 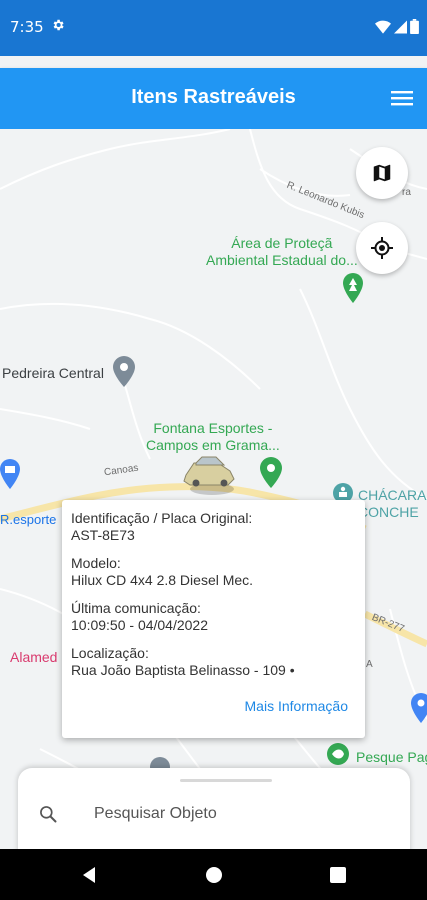 I want to click on search-icon, so click(x=48, y=814).